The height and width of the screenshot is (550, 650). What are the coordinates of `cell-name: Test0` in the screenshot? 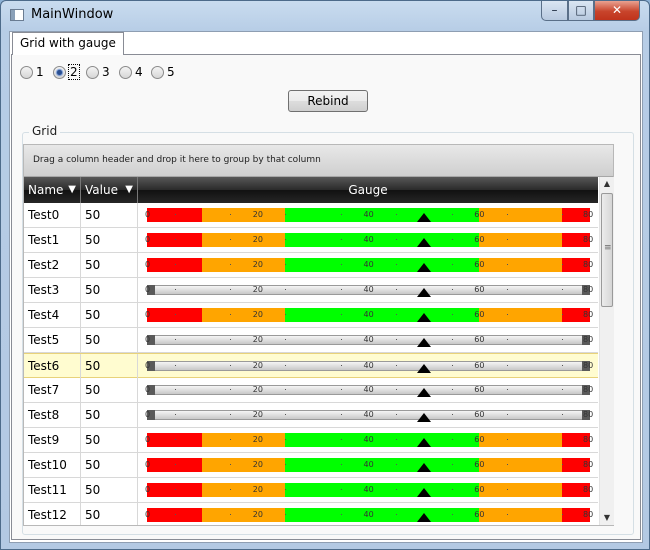 It's located at (52, 215).